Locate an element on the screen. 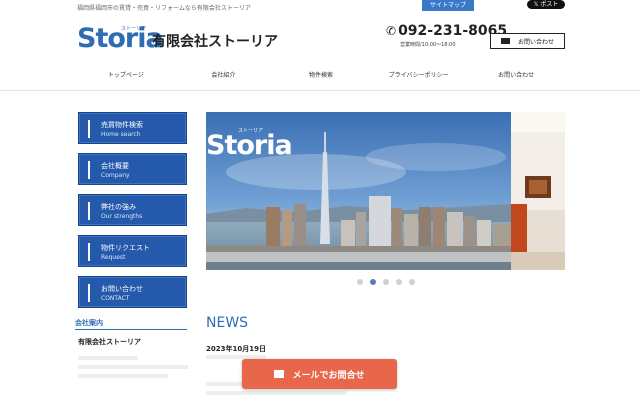  side-menu-request: 物件リクエスト Request is located at coordinates (132, 251).